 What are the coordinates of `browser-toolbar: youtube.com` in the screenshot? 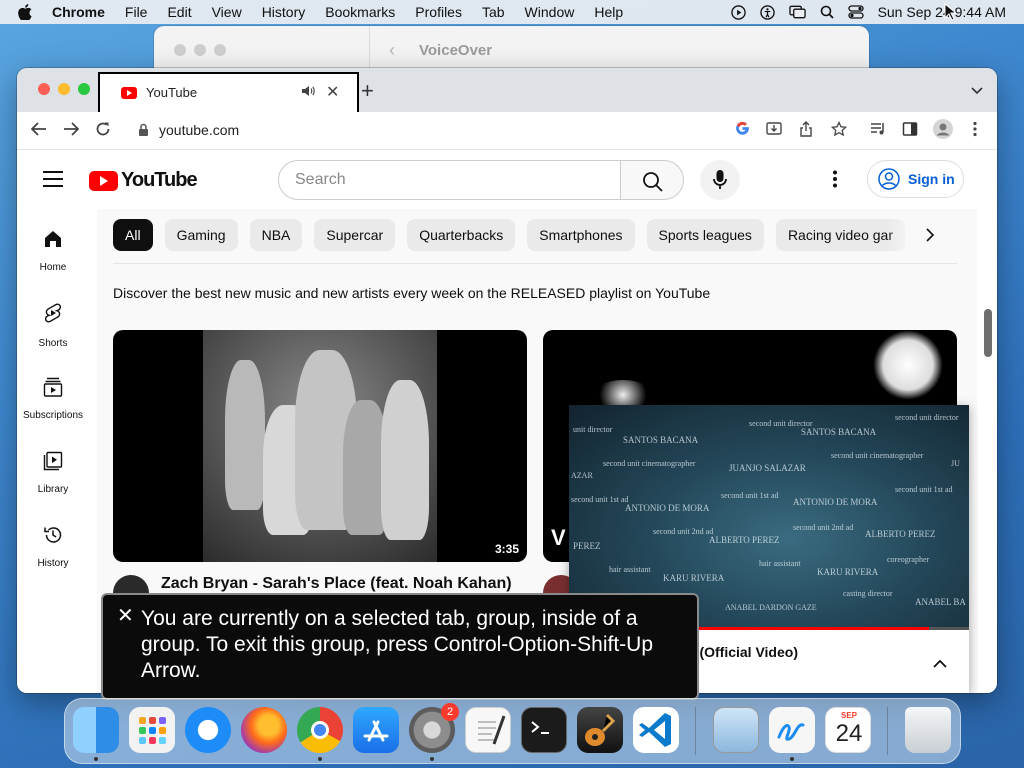 It's located at (507, 131).